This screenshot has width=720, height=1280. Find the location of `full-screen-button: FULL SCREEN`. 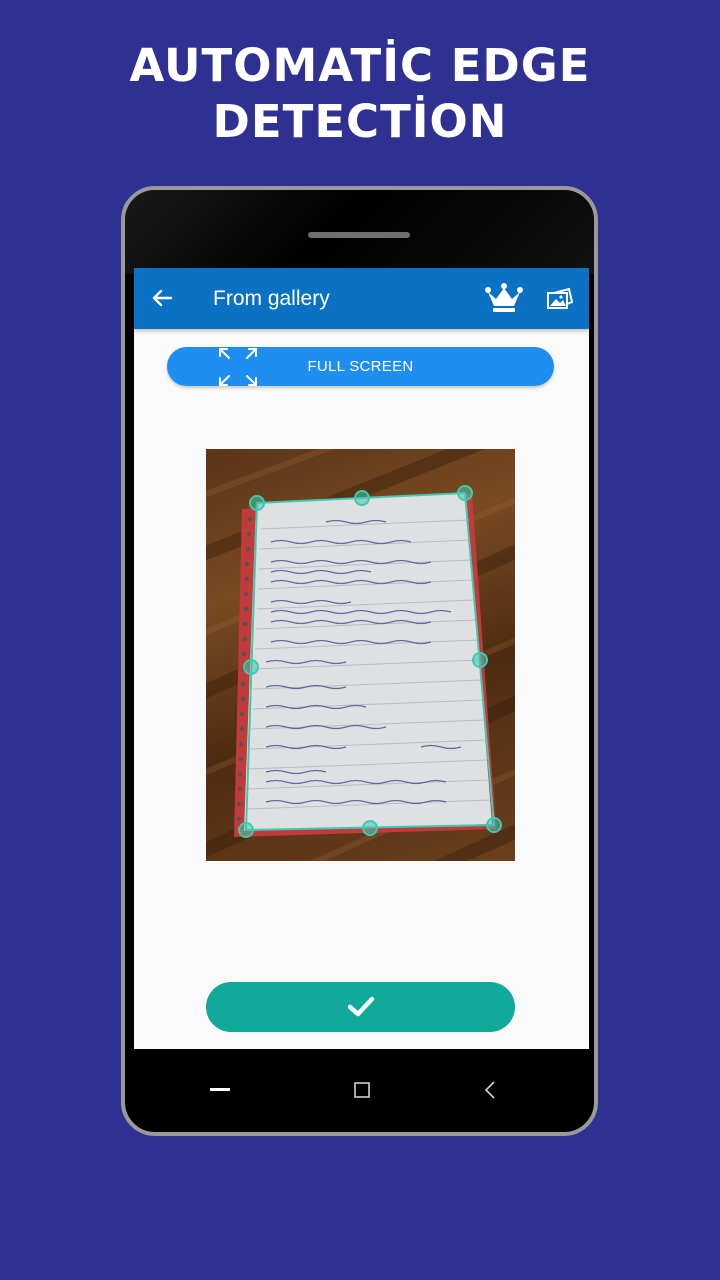

full-screen-button: FULL SCREEN is located at coordinates (360, 366).